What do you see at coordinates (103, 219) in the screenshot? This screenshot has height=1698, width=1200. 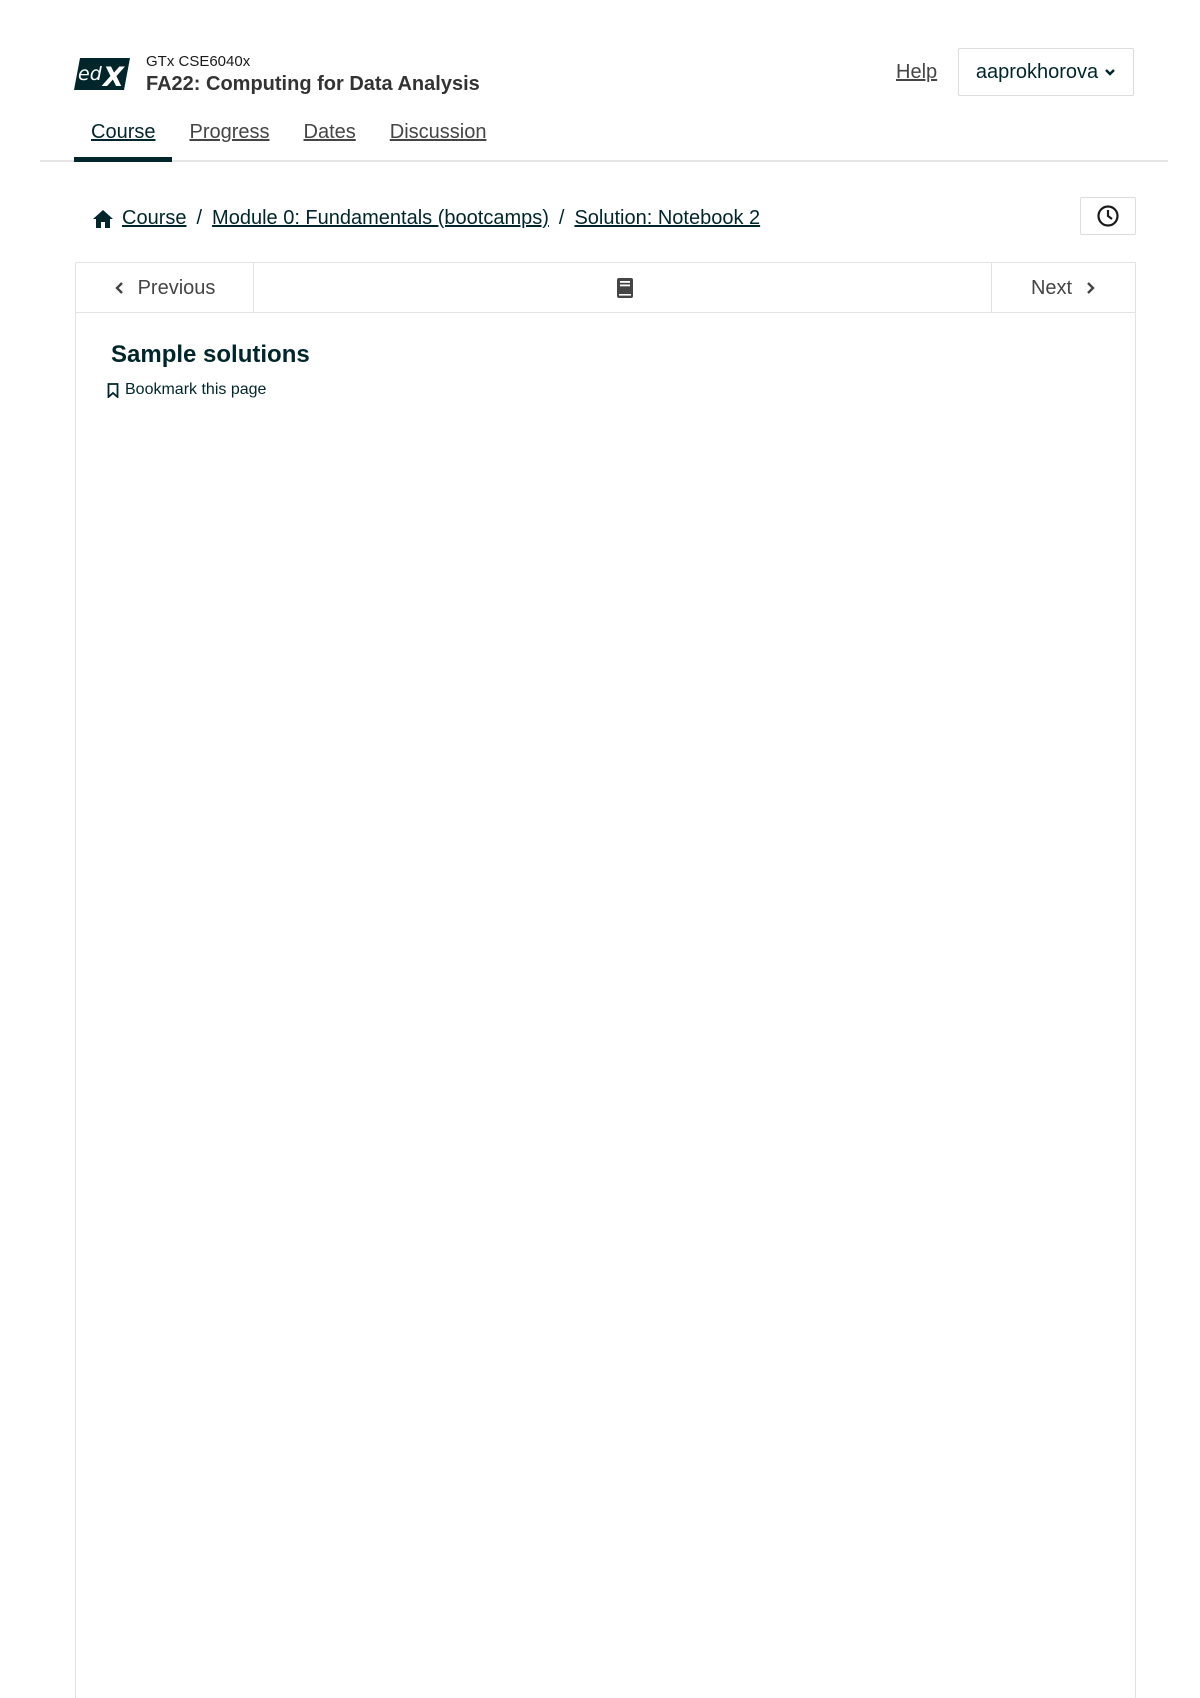 I see `home-icon` at bounding box center [103, 219].